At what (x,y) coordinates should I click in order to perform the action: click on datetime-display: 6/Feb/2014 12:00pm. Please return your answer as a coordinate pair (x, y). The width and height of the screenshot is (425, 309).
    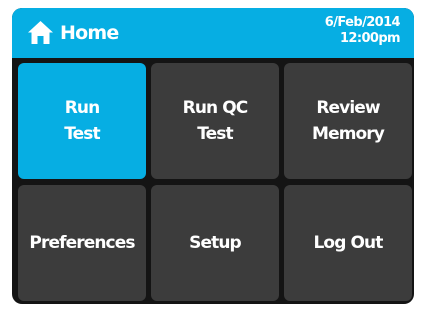
    Looking at the image, I should click on (362, 31).